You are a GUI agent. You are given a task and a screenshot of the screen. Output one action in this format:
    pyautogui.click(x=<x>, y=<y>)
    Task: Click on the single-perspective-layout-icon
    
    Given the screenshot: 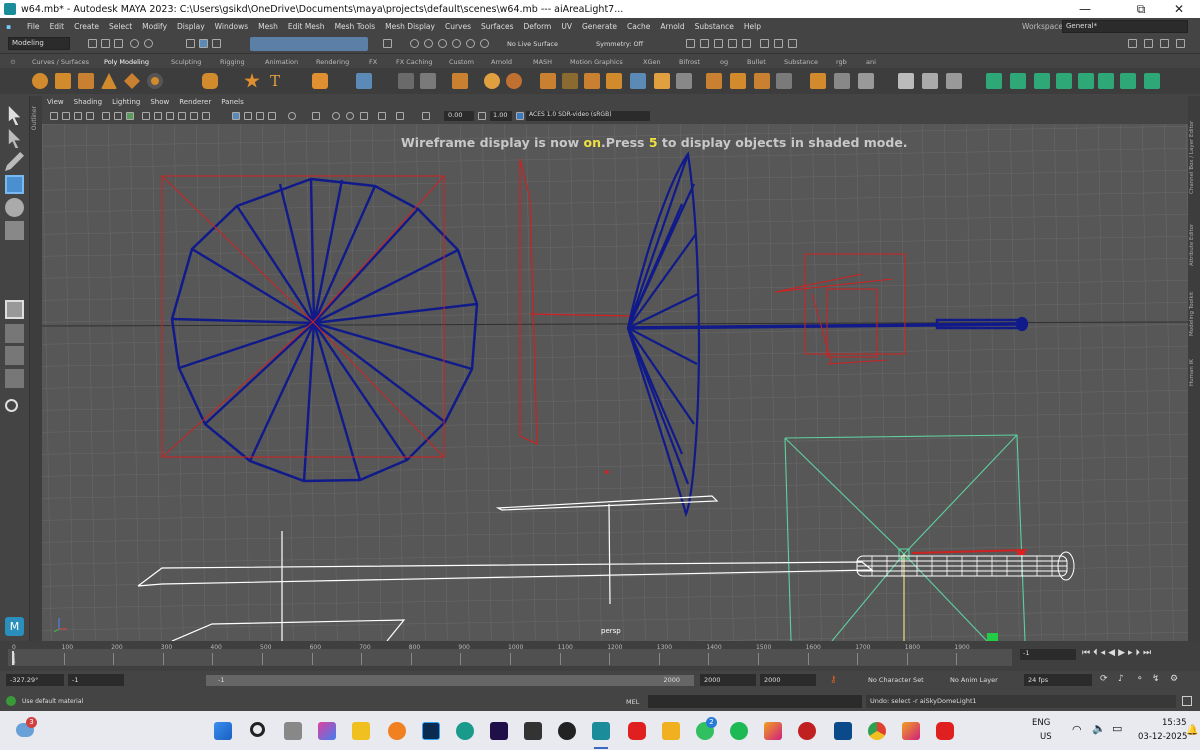 What is the action you would take?
    pyautogui.click(x=14, y=309)
    